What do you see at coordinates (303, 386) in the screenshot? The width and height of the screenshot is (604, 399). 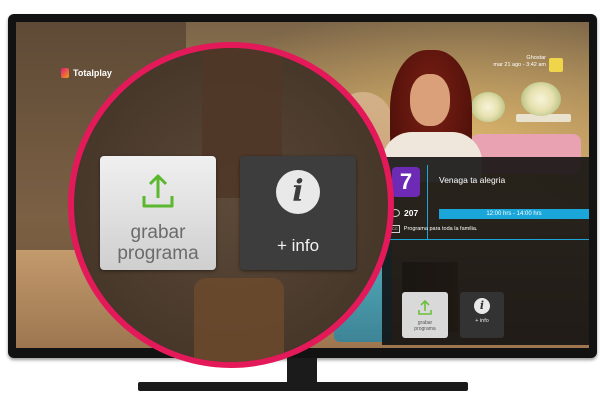 I see `tv-stand-base` at bounding box center [303, 386].